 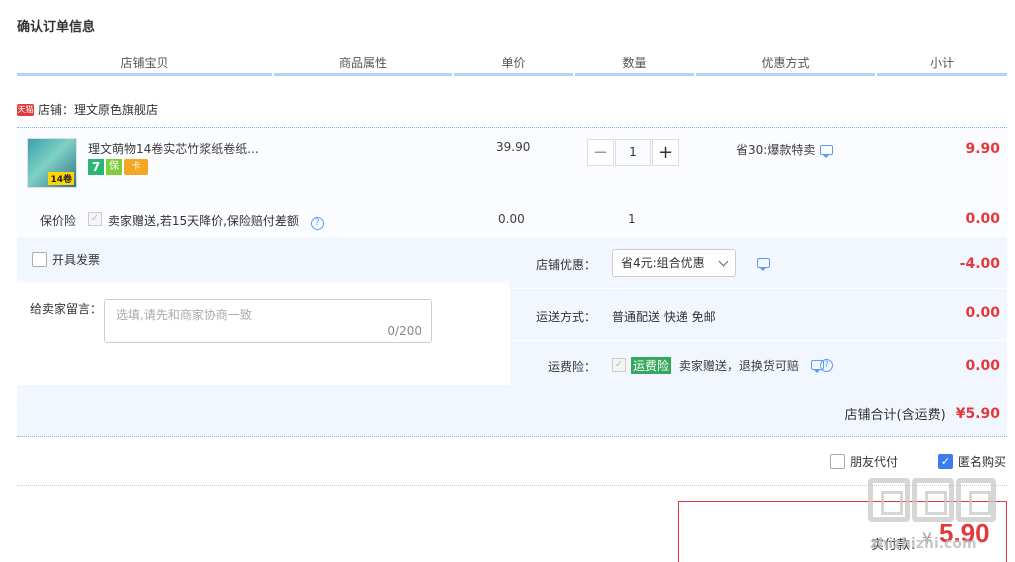 What do you see at coordinates (39, 259) in the screenshot?
I see `invoice-checkbox` at bounding box center [39, 259].